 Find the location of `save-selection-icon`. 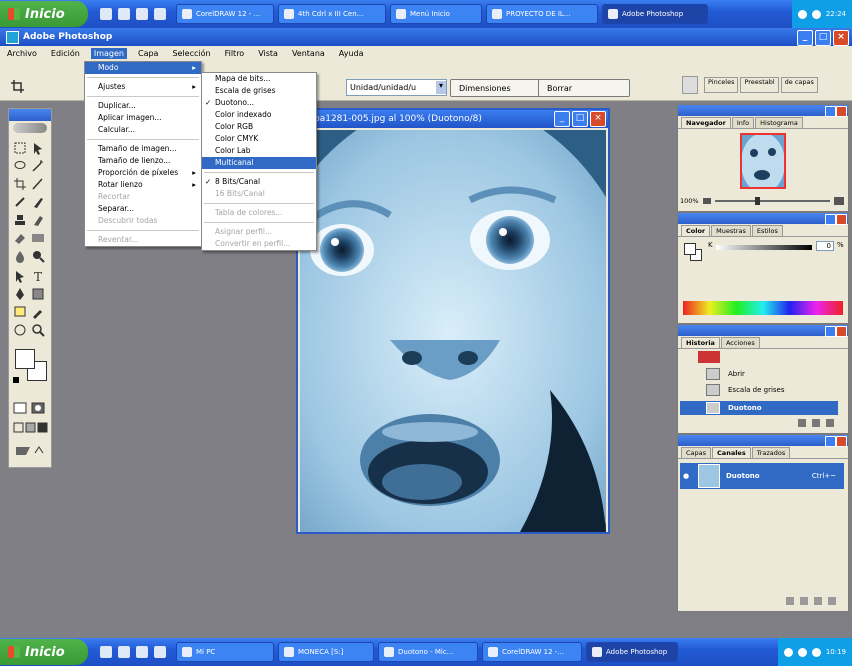

save-selection-icon is located at coordinates (804, 601).